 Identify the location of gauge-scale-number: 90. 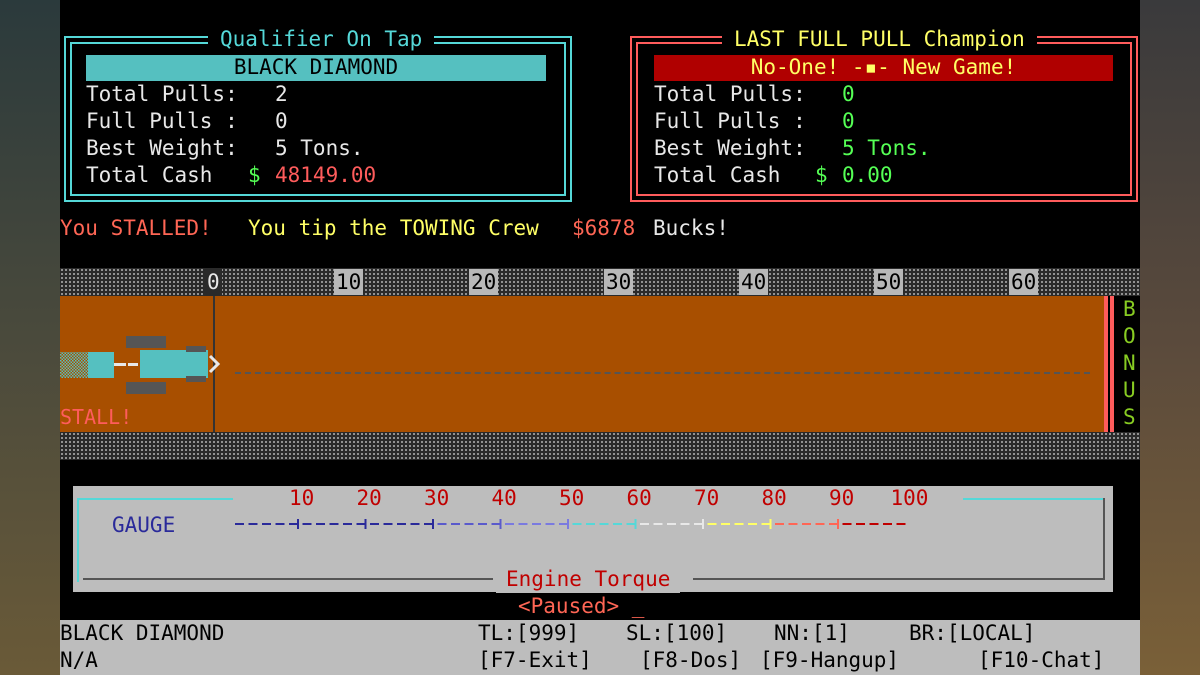
(842, 498).